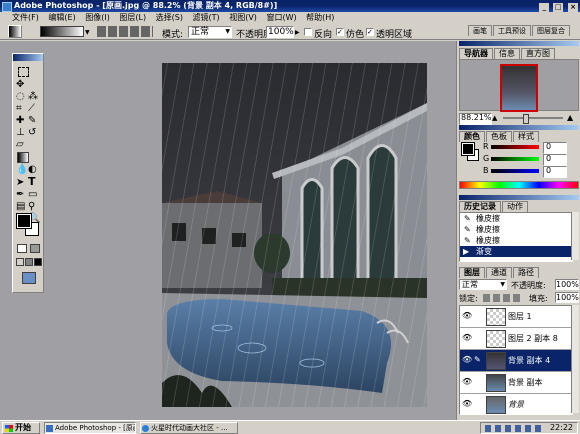  What do you see at coordinates (34, 109) in the screenshot?
I see `slice-tool-icon: ⟋` at bounding box center [34, 109].